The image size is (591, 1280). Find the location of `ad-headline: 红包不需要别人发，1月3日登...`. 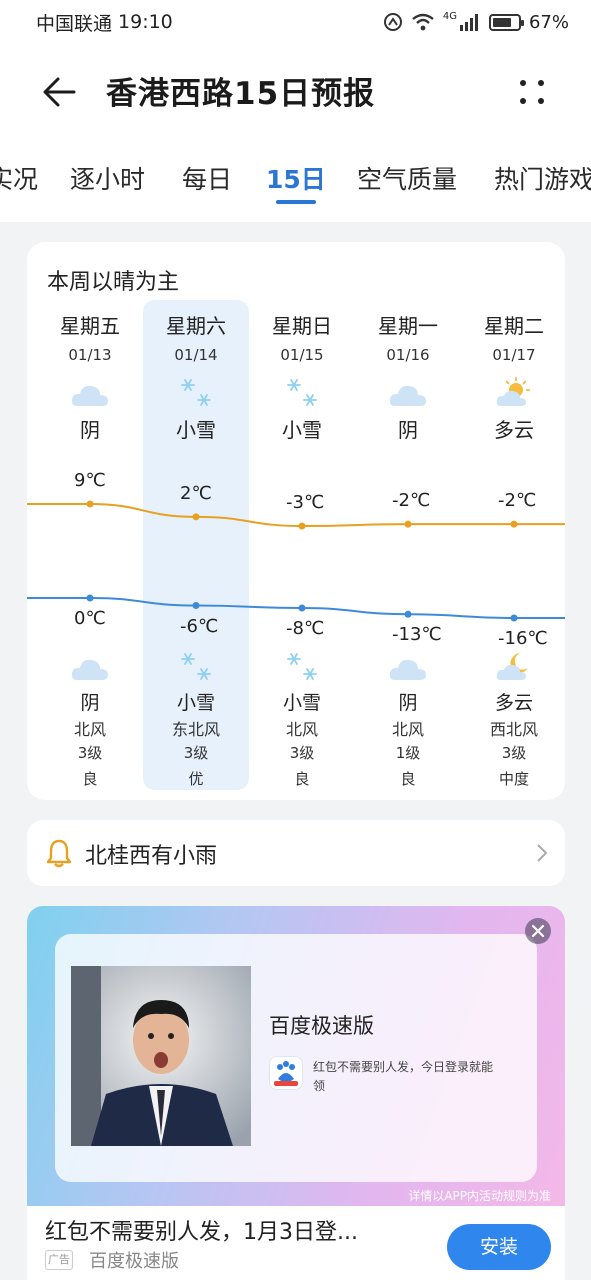

ad-headline: 红包不需要别人发，1月3日登... is located at coordinates (201, 1230).